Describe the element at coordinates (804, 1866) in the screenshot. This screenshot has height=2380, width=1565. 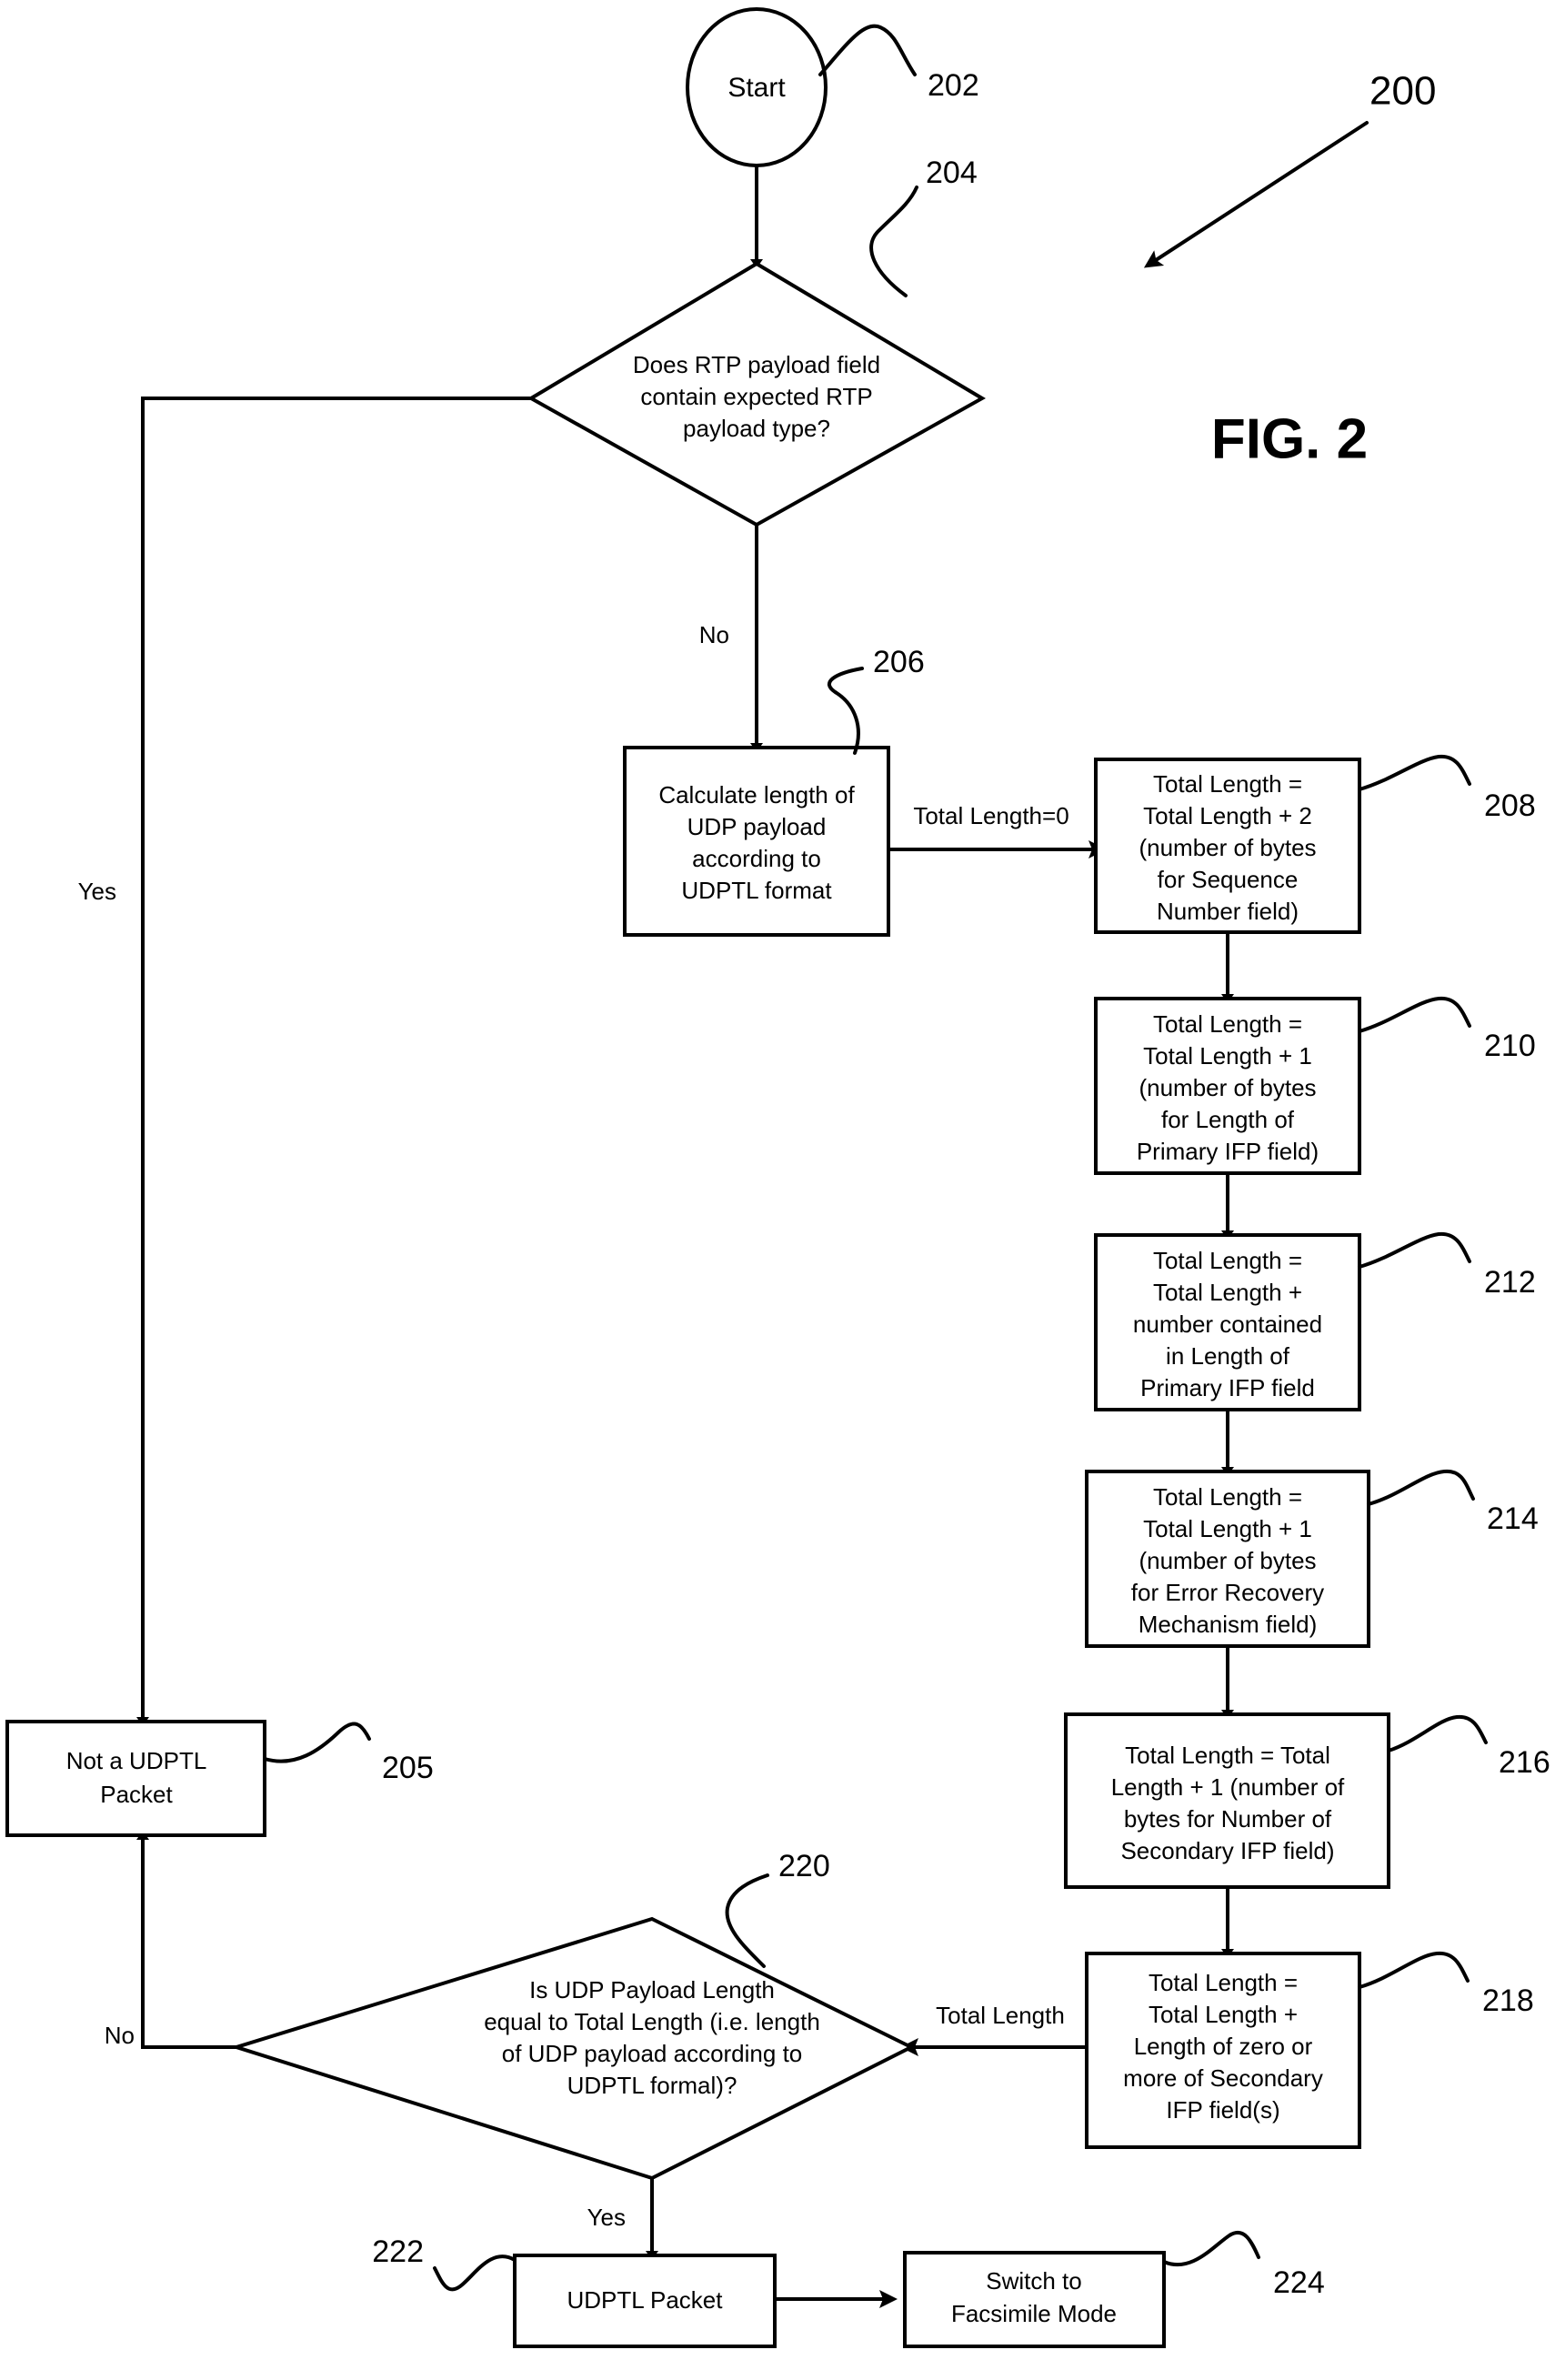
I see `ref-number-220: 220` at that location.